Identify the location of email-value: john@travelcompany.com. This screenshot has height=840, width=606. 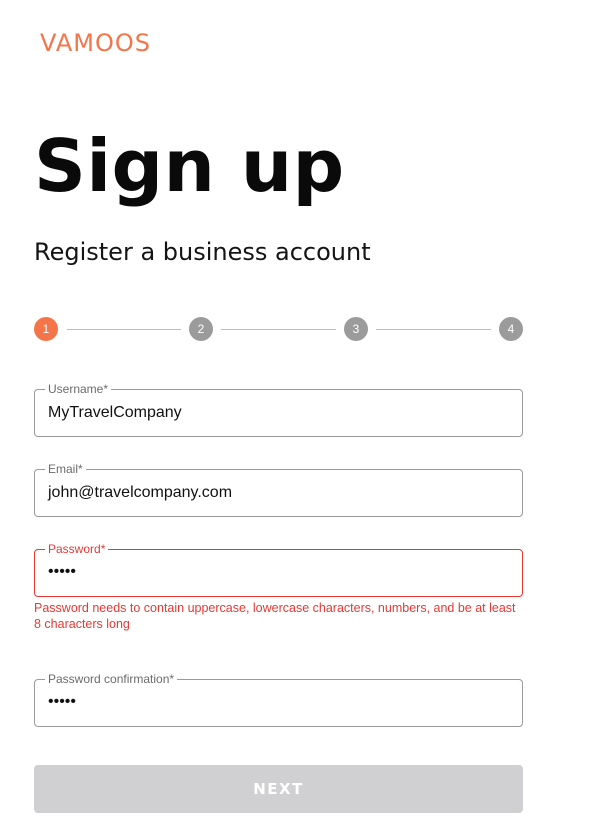
(140, 493).